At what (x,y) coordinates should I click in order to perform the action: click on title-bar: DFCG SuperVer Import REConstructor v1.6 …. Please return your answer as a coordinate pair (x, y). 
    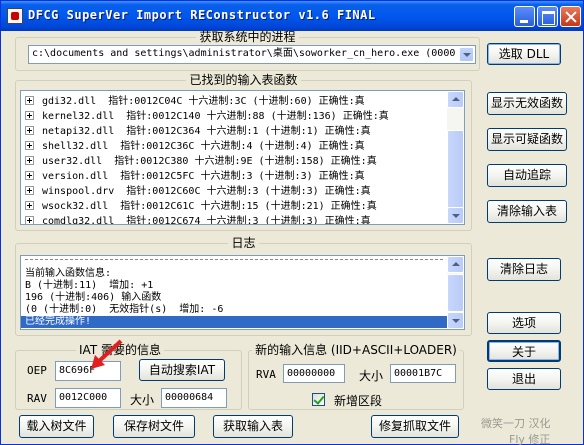
    Looking at the image, I should click on (292, 16).